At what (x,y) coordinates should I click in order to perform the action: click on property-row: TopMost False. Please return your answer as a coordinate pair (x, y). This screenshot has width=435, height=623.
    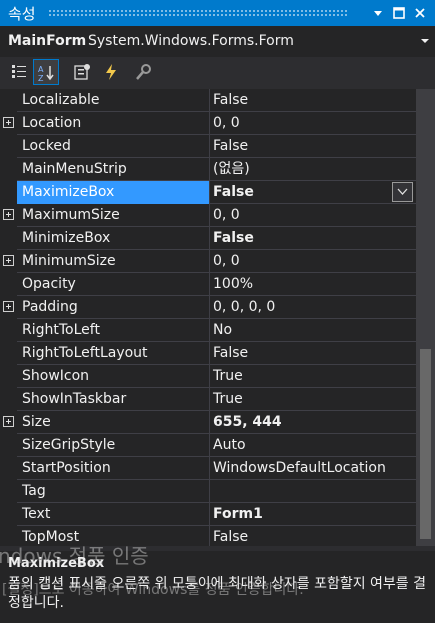
    Looking at the image, I should click on (208, 536).